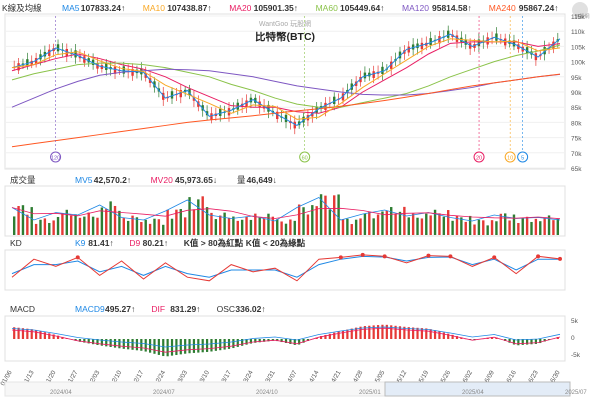 The width and height of the screenshot is (600, 400). Describe the element at coordinates (101, 243) in the screenshot. I see `legend-value: 81.41↑` at that location.